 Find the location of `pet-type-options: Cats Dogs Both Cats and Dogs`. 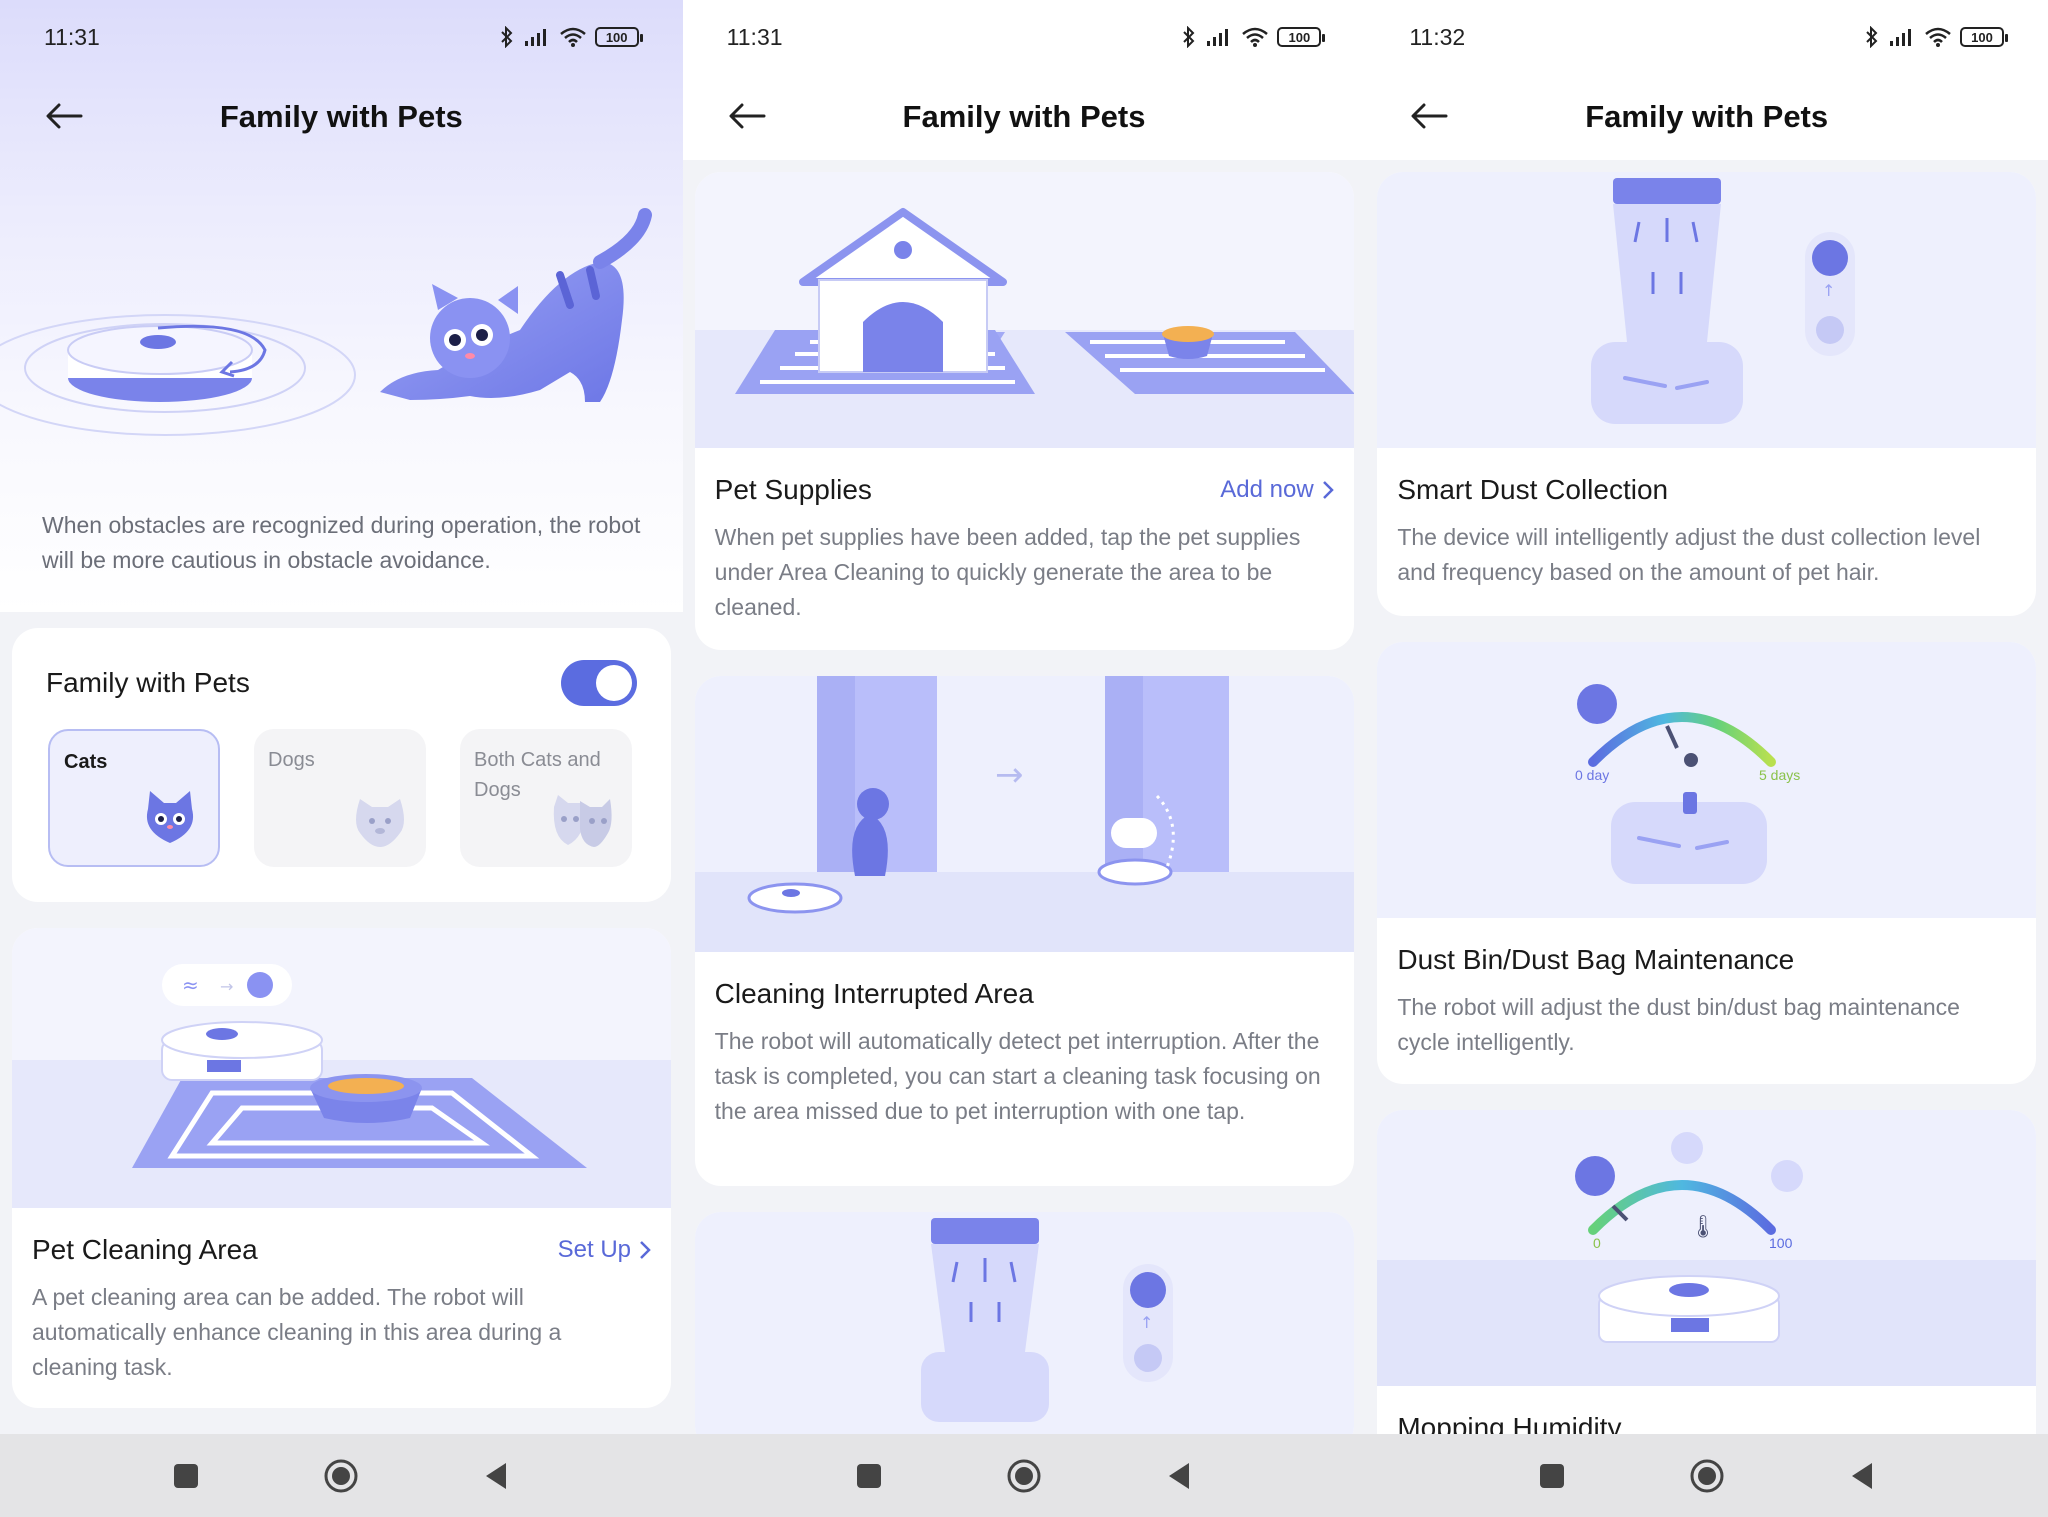

pet-type-options: Cats Dogs Both Cats and Dogs is located at coordinates (340, 798).